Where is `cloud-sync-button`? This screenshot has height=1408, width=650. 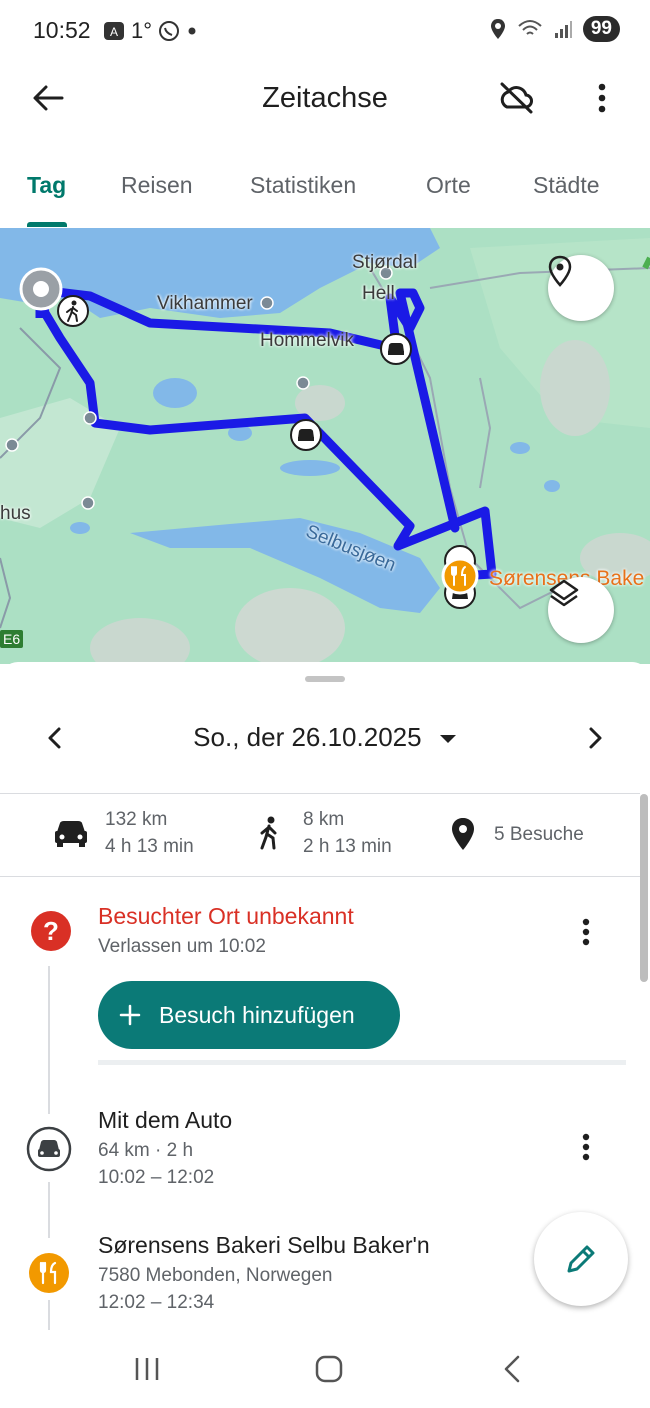
cloud-sync-button is located at coordinates (516, 98).